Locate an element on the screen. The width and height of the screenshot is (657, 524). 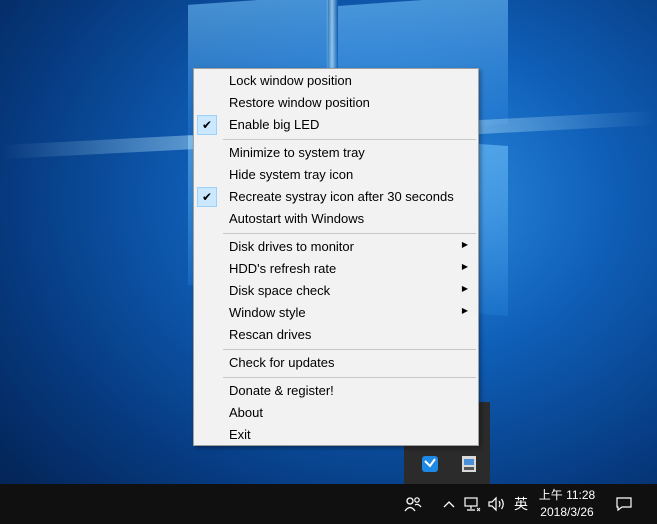
menu-item-label: Minimize to system tray is located at coordinates (297, 152).